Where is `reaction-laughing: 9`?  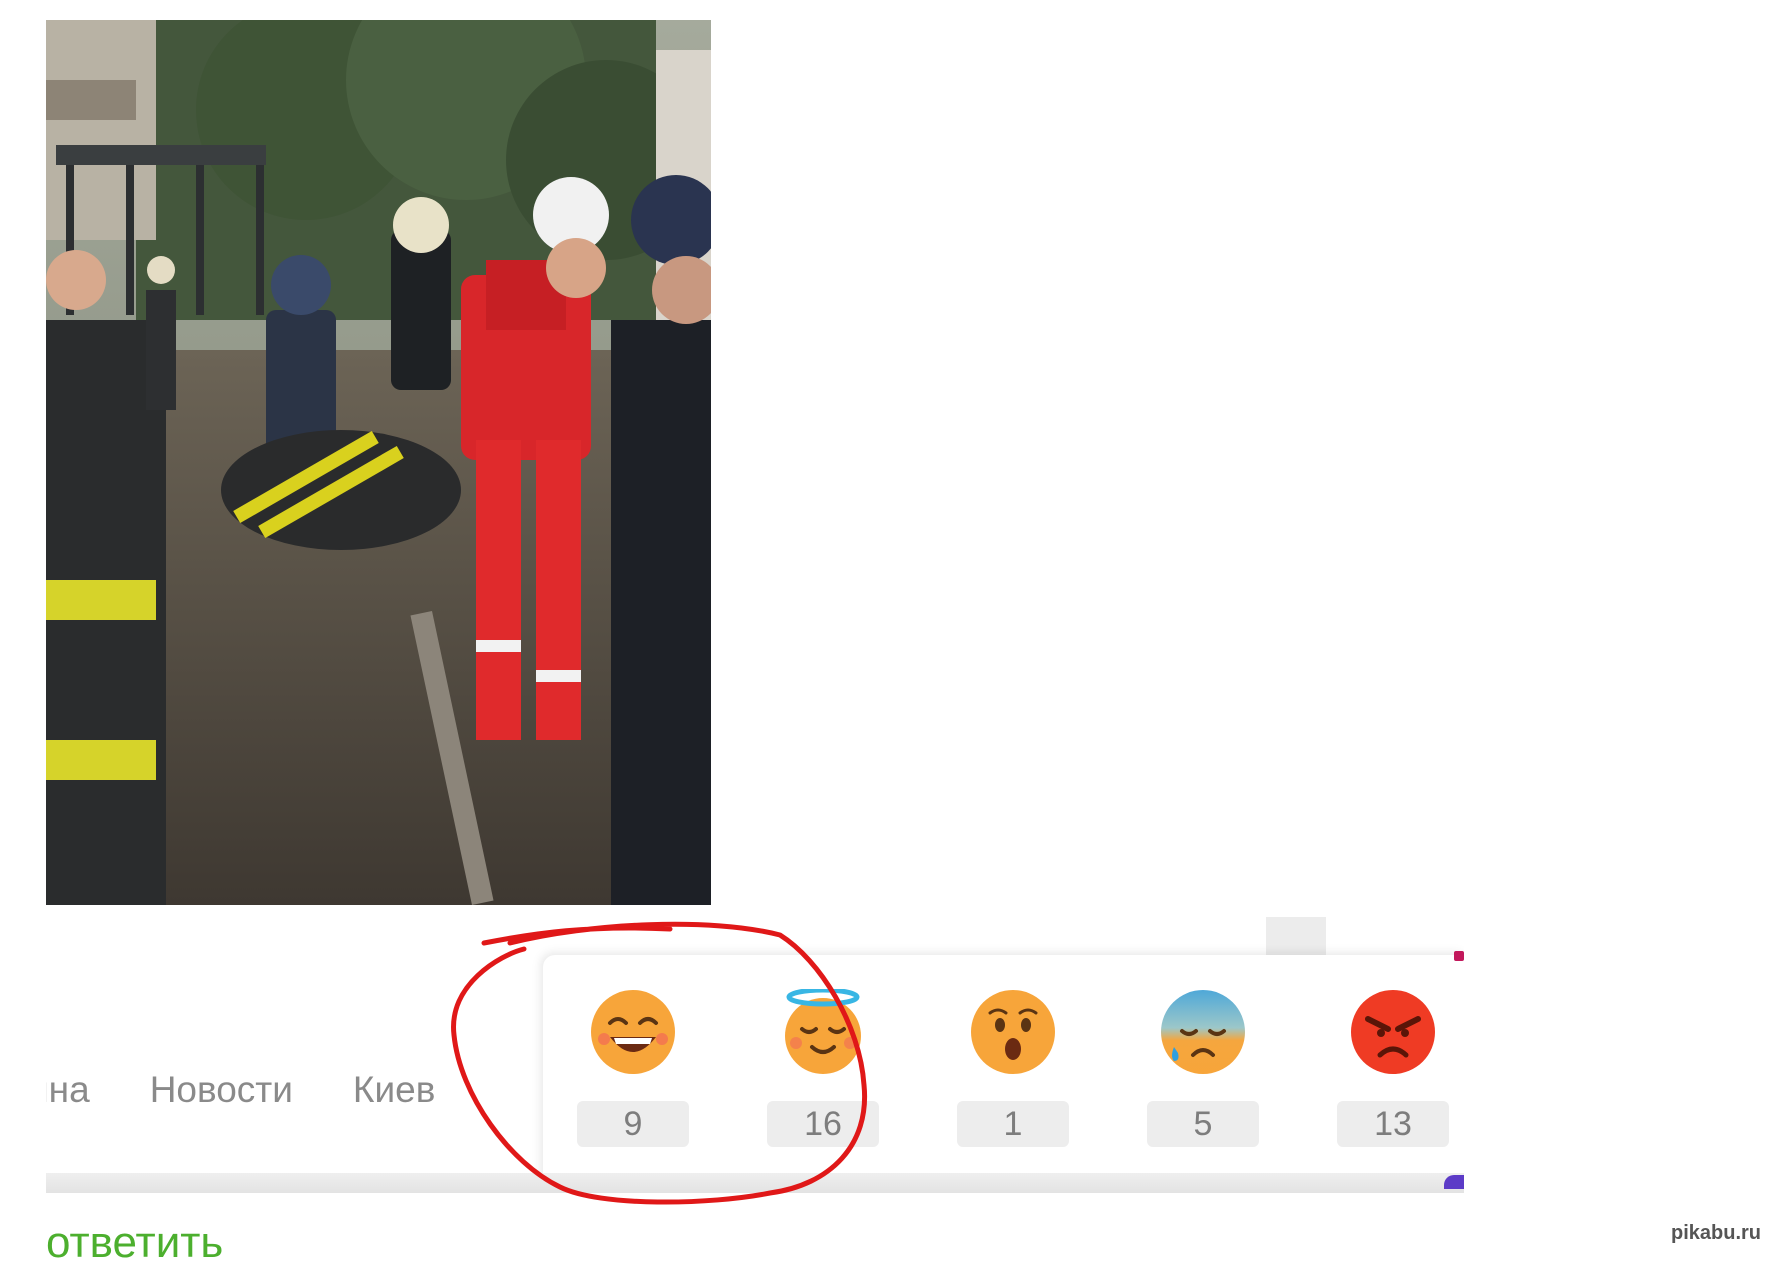
reaction-laughing: 9 is located at coordinates (633, 1068).